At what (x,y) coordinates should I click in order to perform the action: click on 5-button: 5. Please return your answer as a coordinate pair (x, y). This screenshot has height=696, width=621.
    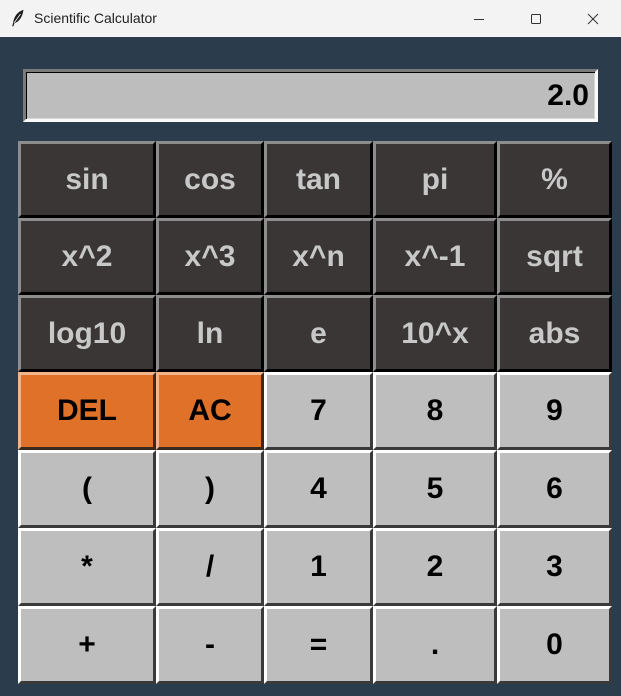
    Looking at the image, I should click on (435, 489).